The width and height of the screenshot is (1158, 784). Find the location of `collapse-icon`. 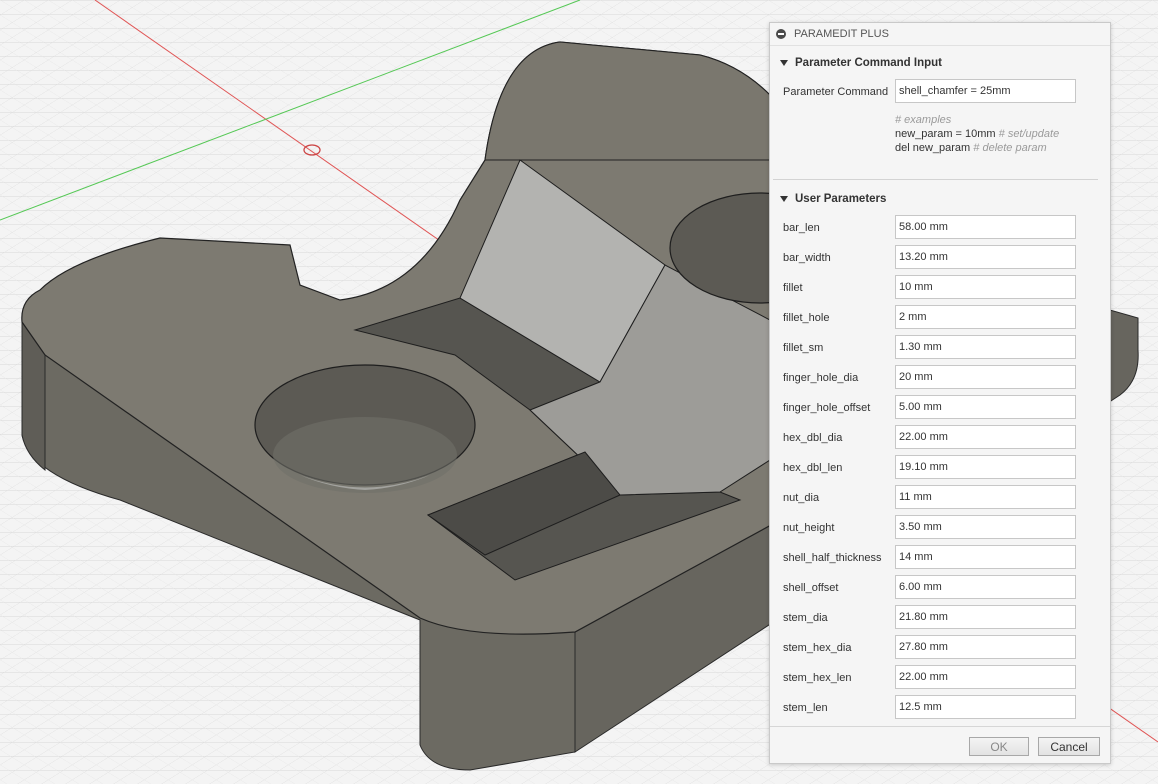

collapse-icon is located at coordinates (781, 34).